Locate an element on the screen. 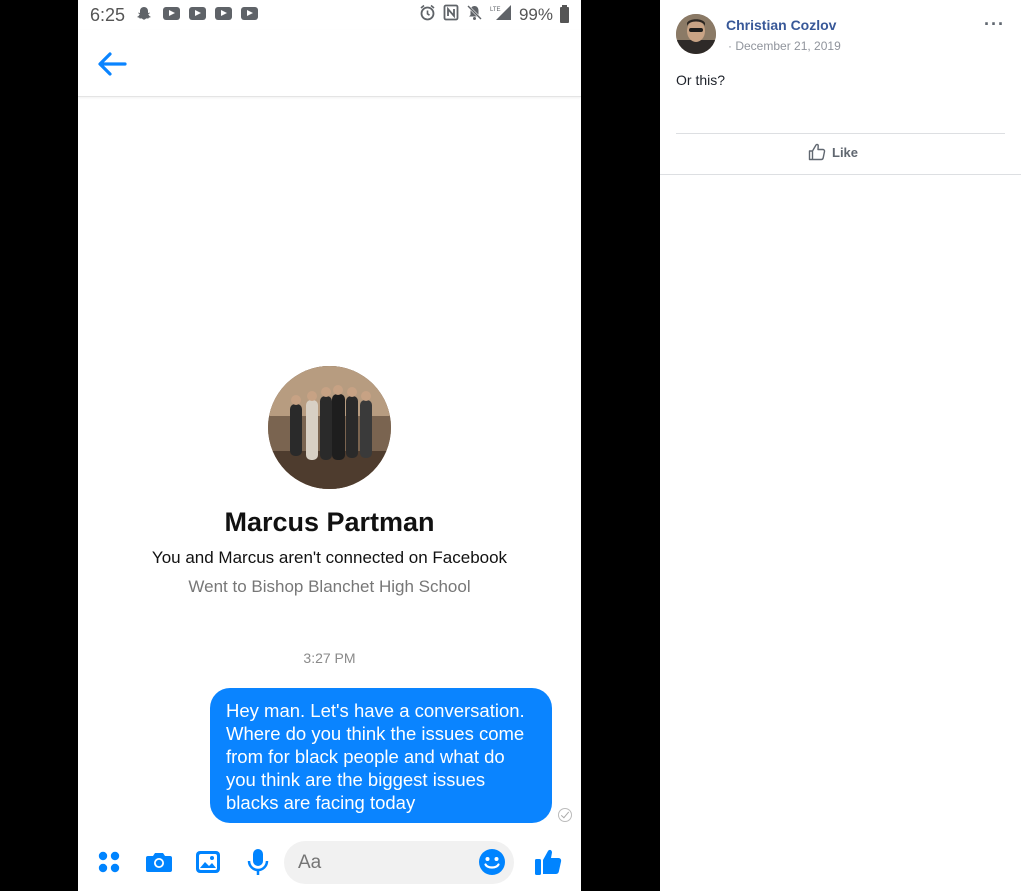 The width and height of the screenshot is (1021, 891). lte-signal-icon: LTE is located at coordinates (501, 15).